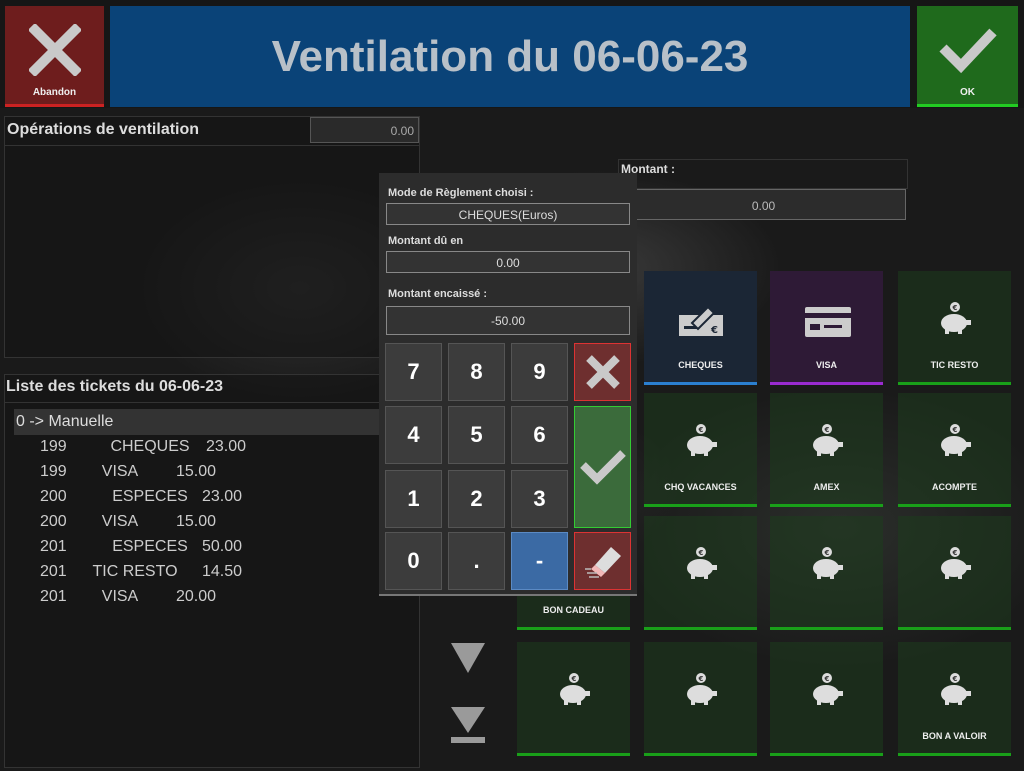 Image resolution: width=1024 pixels, height=771 pixels. Describe the element at coordinates (364, 130) in the screenshot. I see `operations-total-field: 0.00` at that location.